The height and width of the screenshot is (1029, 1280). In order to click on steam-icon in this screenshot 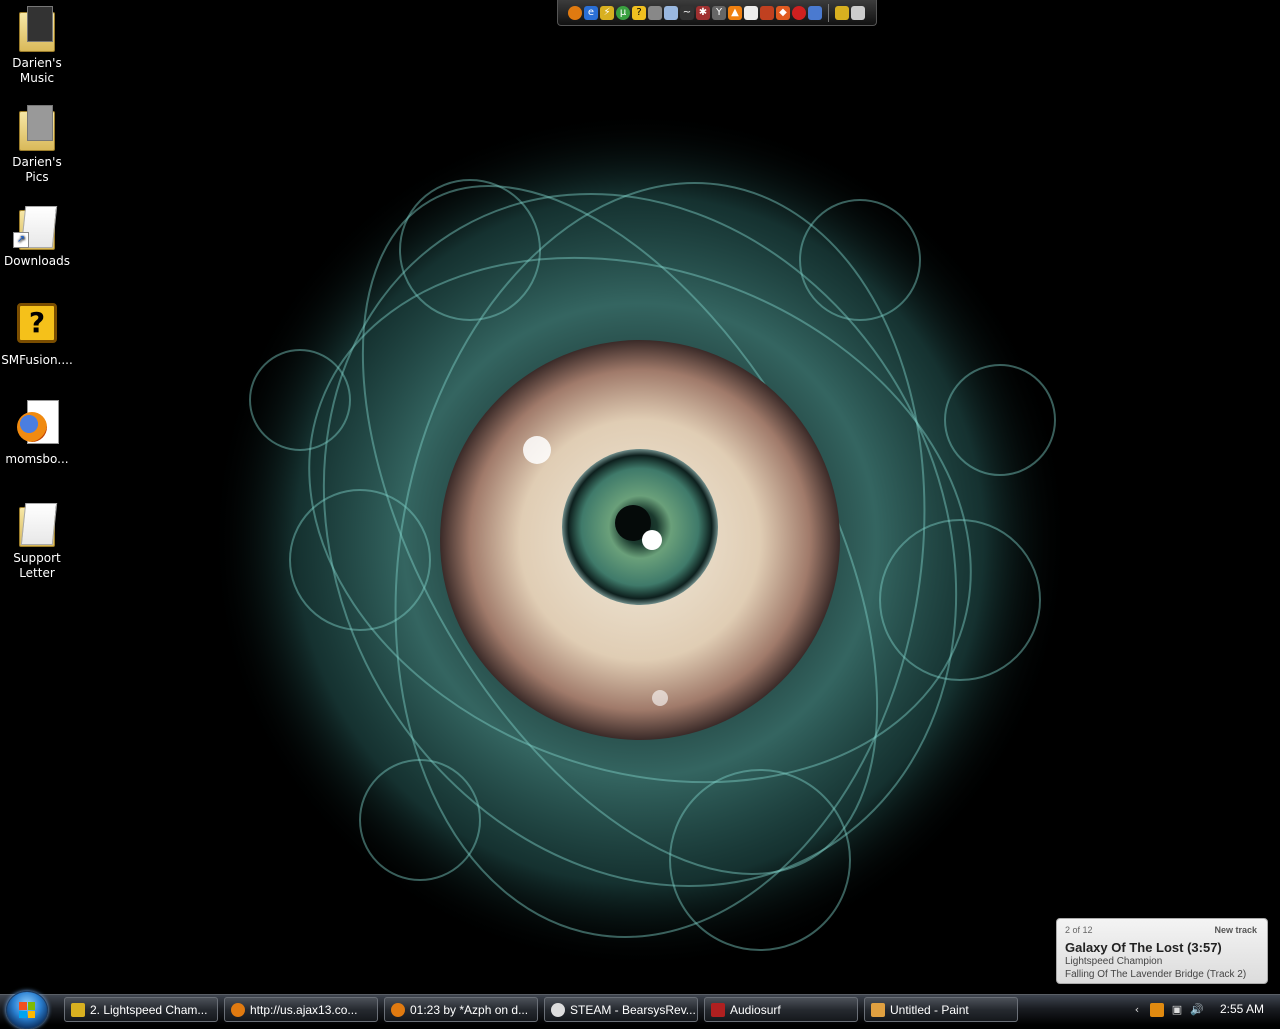, I will do `click(558, 1009)`.